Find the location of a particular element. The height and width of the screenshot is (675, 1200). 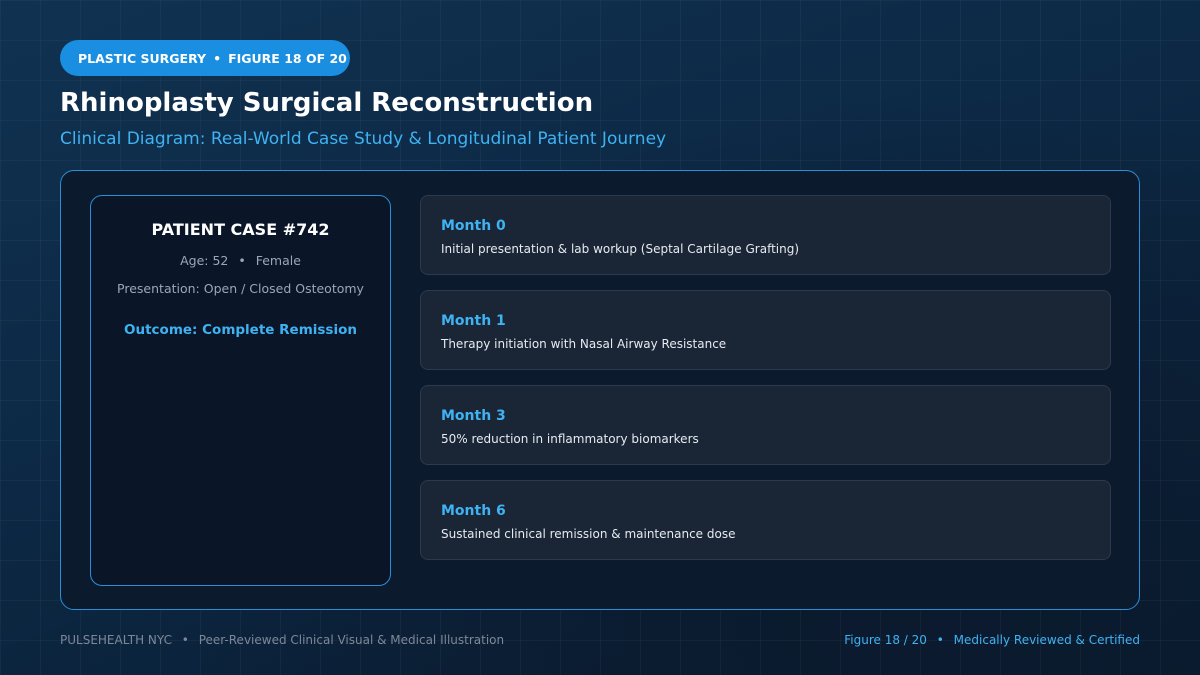

timeline-item-label: Month 0 is located at coordinates (473, 226).